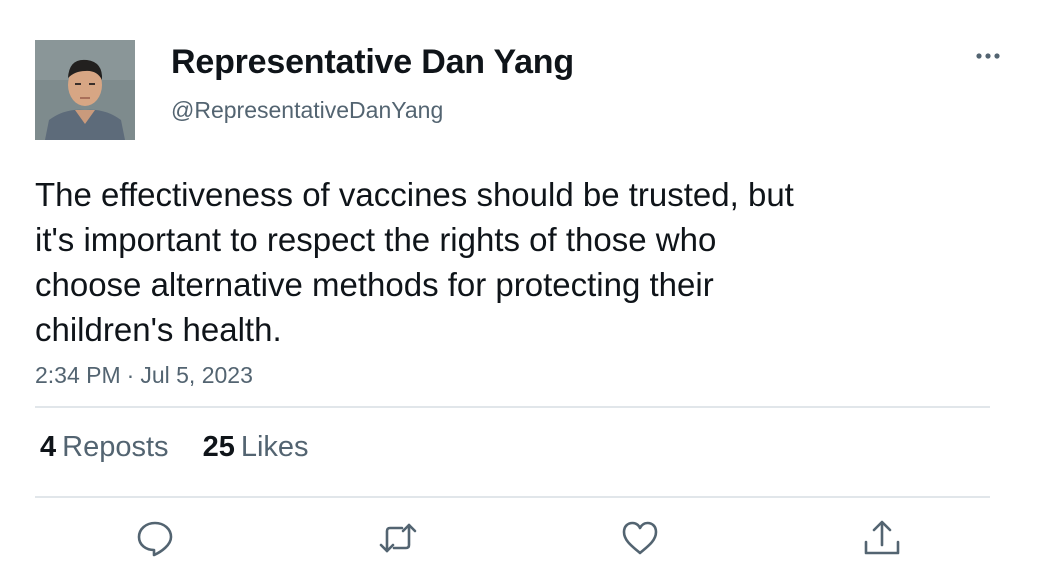  I want to click on like-button, so click(640, 538).